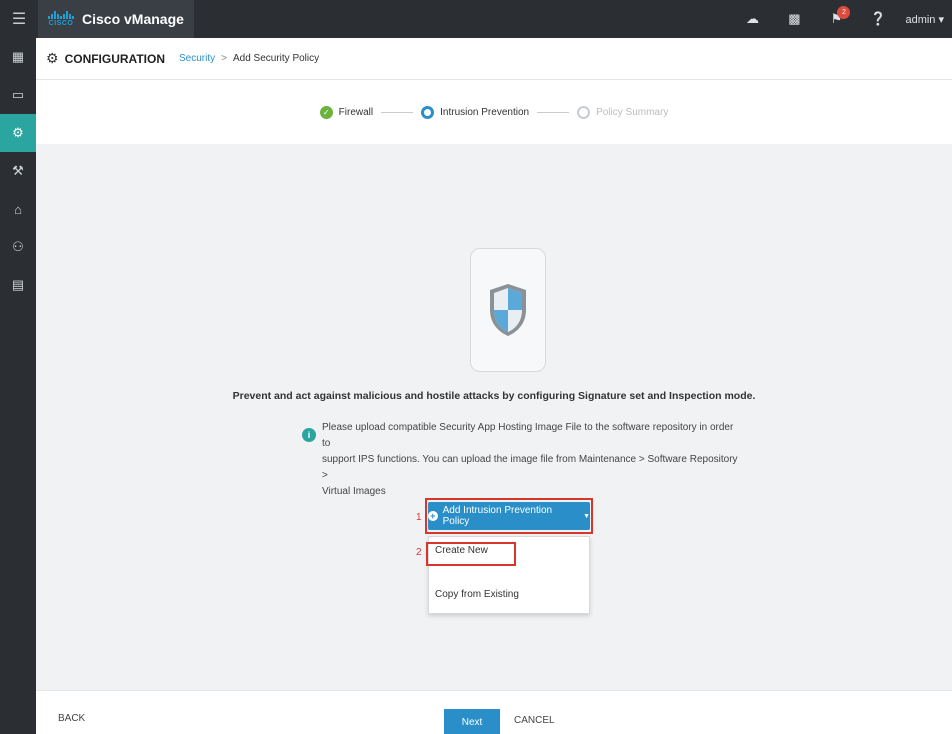  What do you see at coordinates (197, 58) in the screenshot?
I see `breadcrumb-security-link: Security` at bounding box center [197, 58].